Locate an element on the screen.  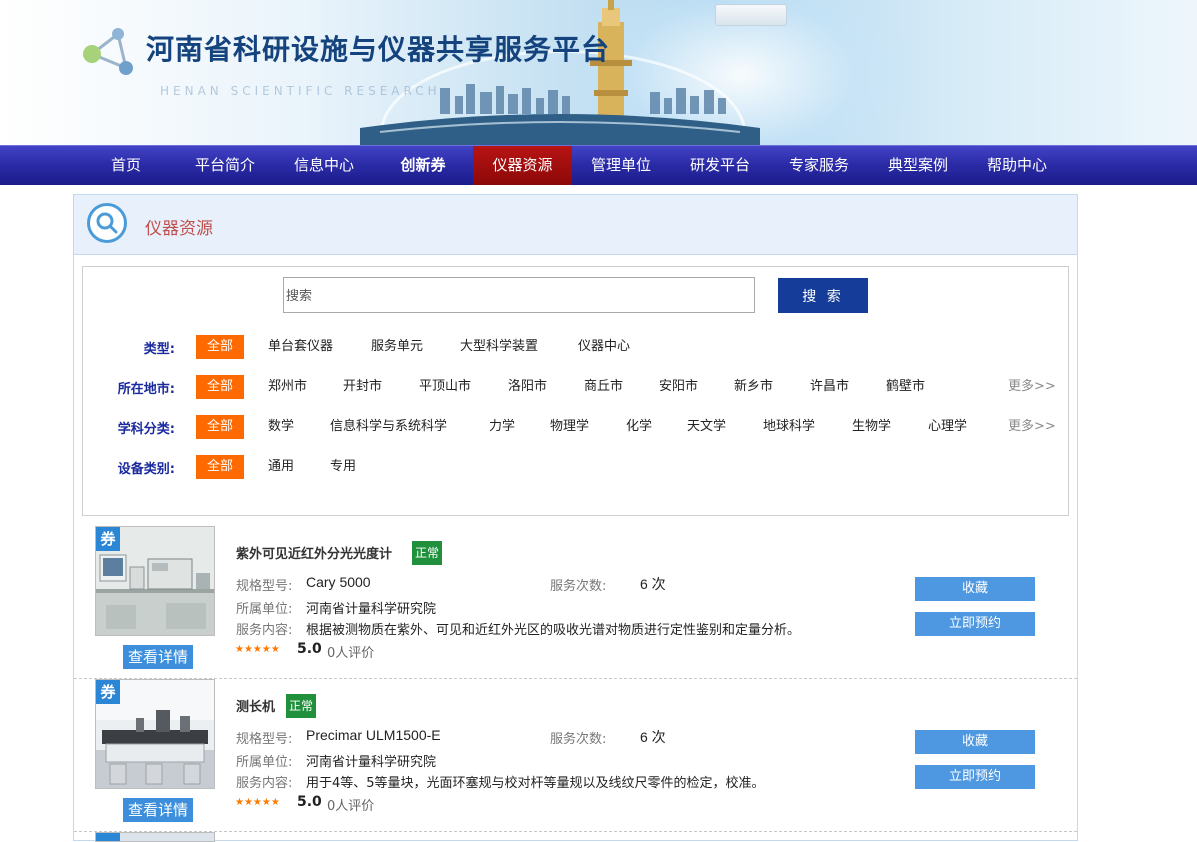
filter-option: 化学 is located at coordinates (639, 427).